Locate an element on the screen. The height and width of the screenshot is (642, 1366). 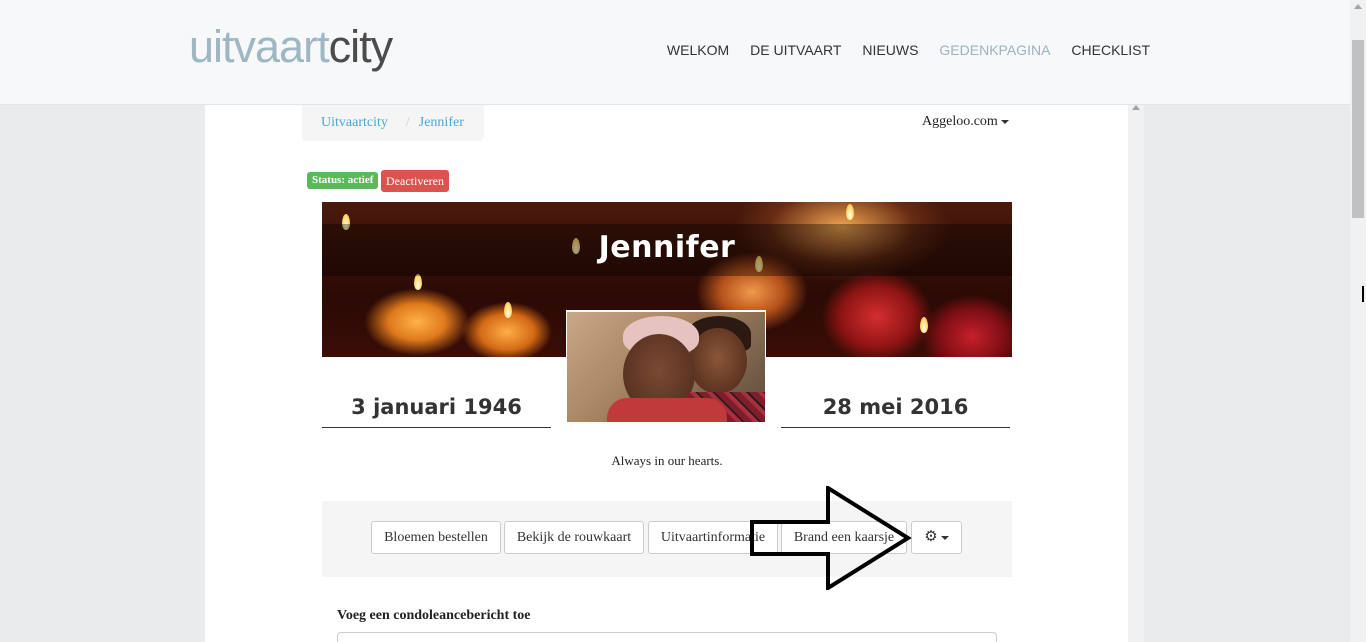
light-candle-button: Brand een kaarsje is located at coordinates (844, 537).